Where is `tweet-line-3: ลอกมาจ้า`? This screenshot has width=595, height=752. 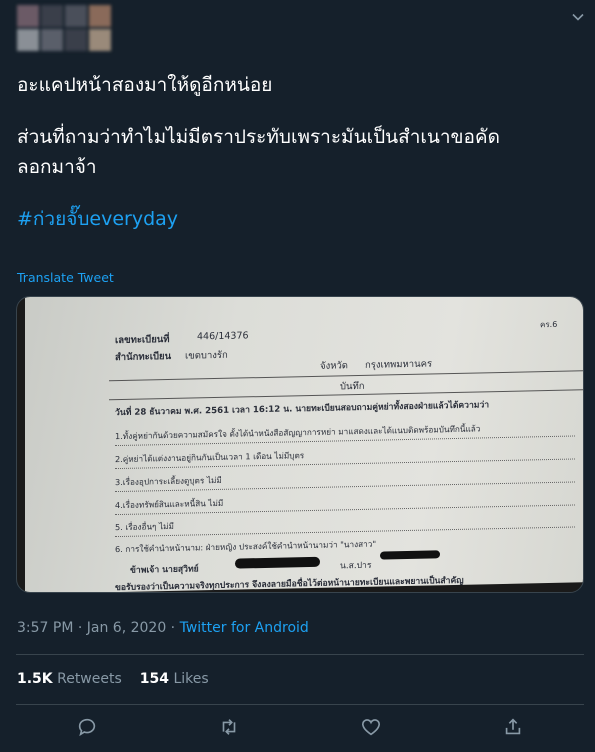 tweet-line-3: ลอกมาจ้า is located at coordinates (57, 167).